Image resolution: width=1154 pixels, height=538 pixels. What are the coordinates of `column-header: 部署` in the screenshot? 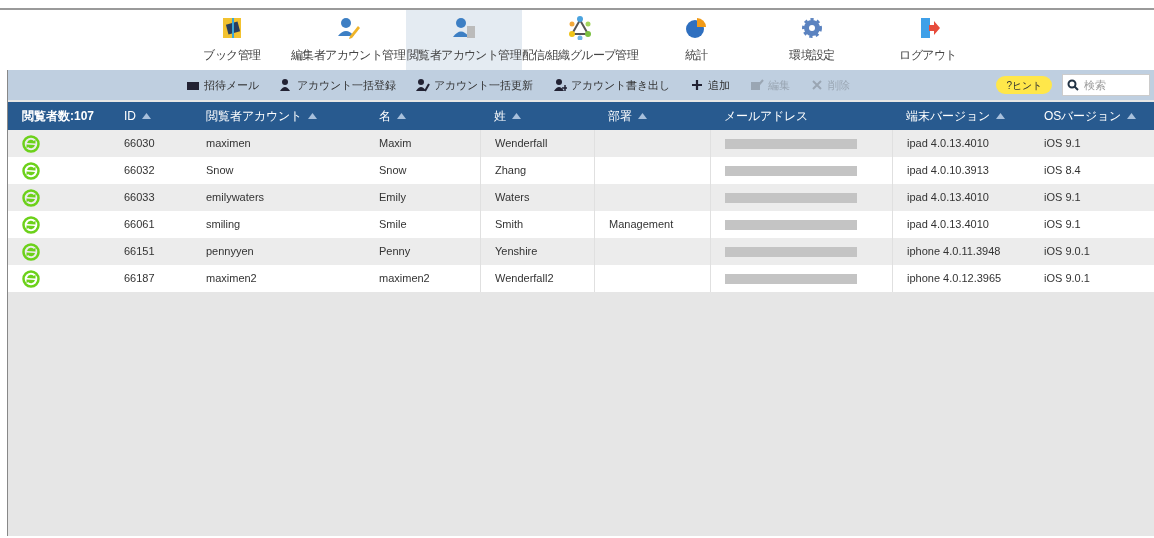 It's located at (652, 116).